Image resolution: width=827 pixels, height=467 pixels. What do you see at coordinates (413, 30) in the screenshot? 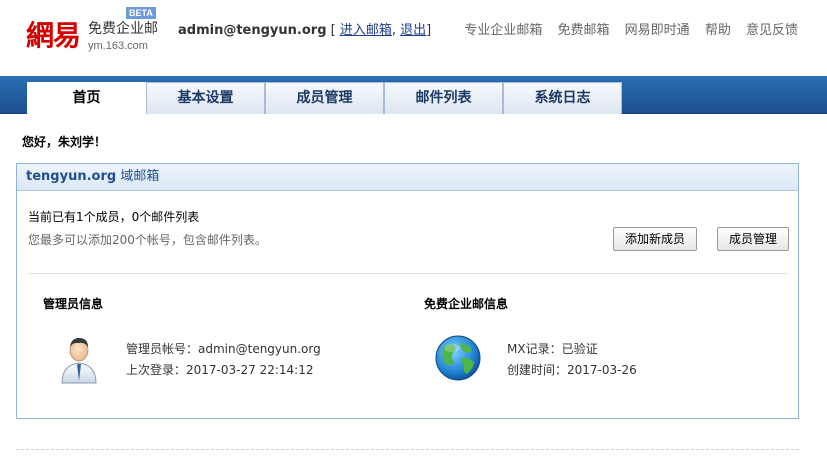
I see `logout-link: 退出` at bounding box center [413, 30].